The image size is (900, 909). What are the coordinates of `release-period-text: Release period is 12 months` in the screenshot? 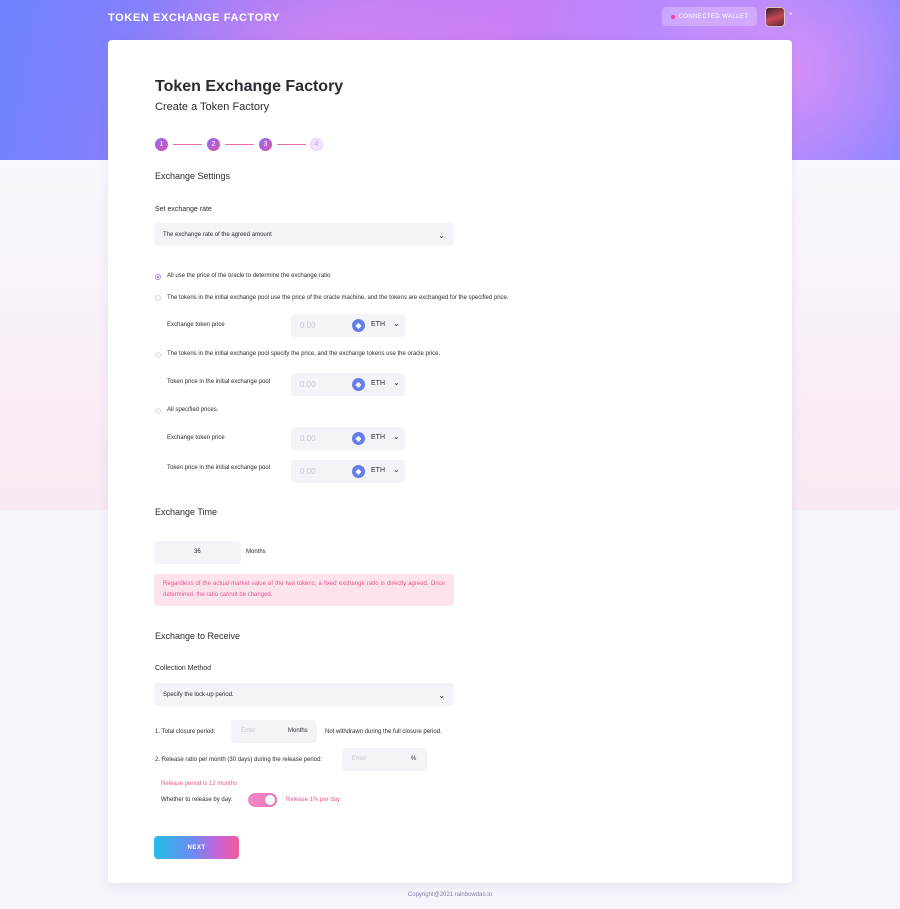 It's located at (199, 784).